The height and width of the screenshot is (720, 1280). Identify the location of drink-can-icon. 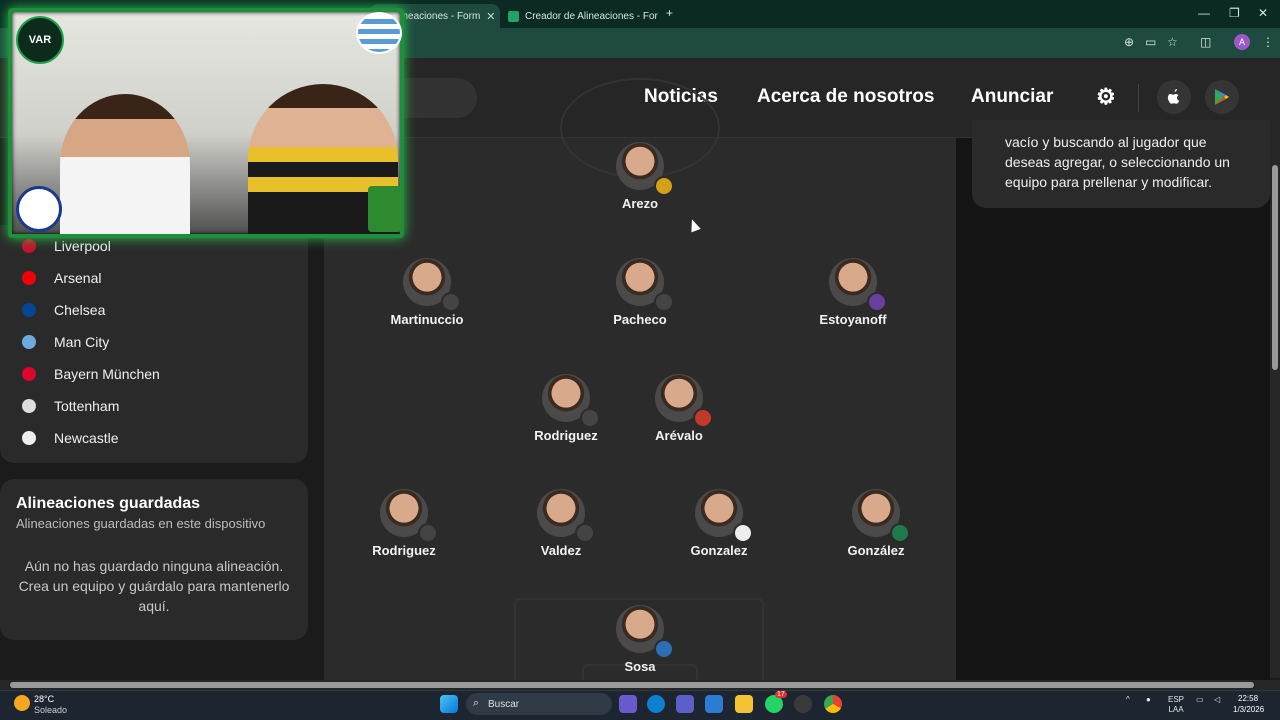
(385, 209).